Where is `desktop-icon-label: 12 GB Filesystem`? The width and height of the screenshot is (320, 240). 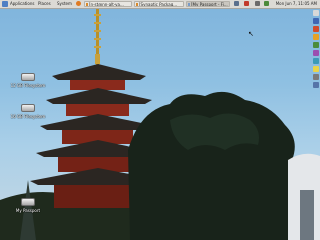 desktop-icon-label: 12 GB Filesystem is located at coordinates (28, 85).